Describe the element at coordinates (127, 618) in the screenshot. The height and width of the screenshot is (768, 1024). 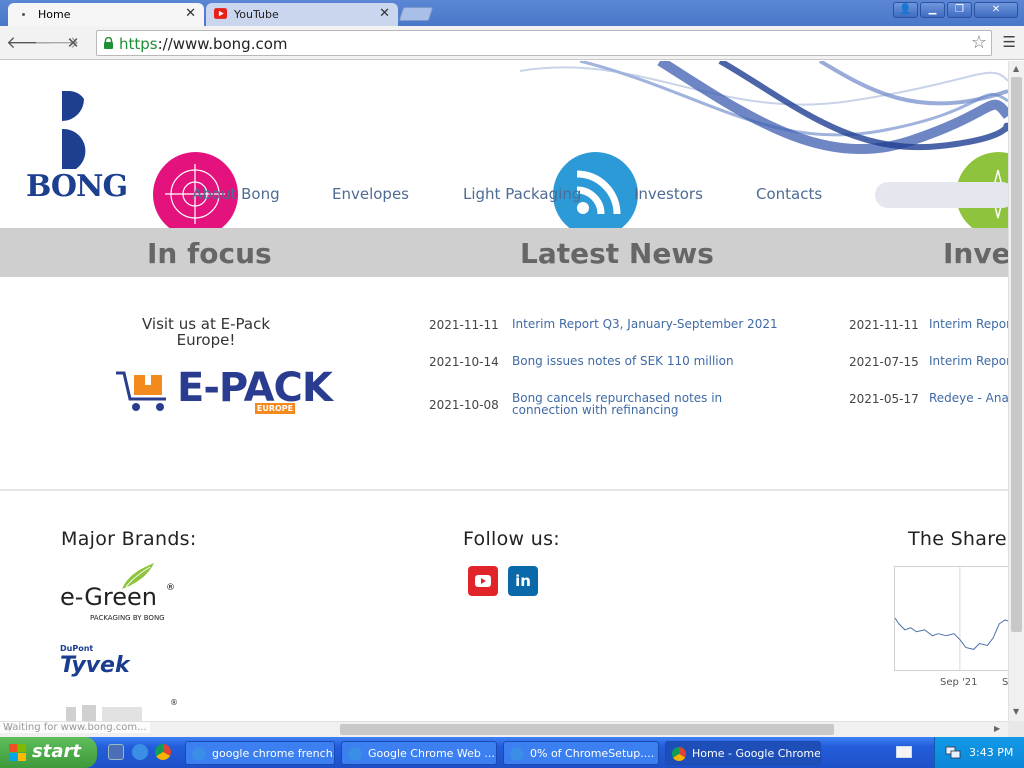
I see `egreen-tagline: PACKAGING BY BONG` at that location.